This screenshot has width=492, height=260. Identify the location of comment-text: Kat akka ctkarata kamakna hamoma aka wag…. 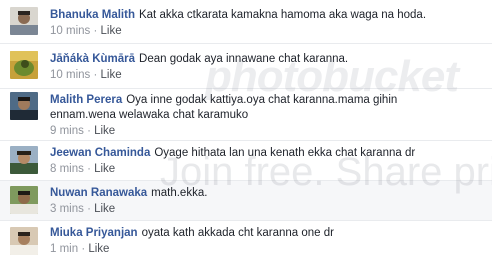
(282, 15).